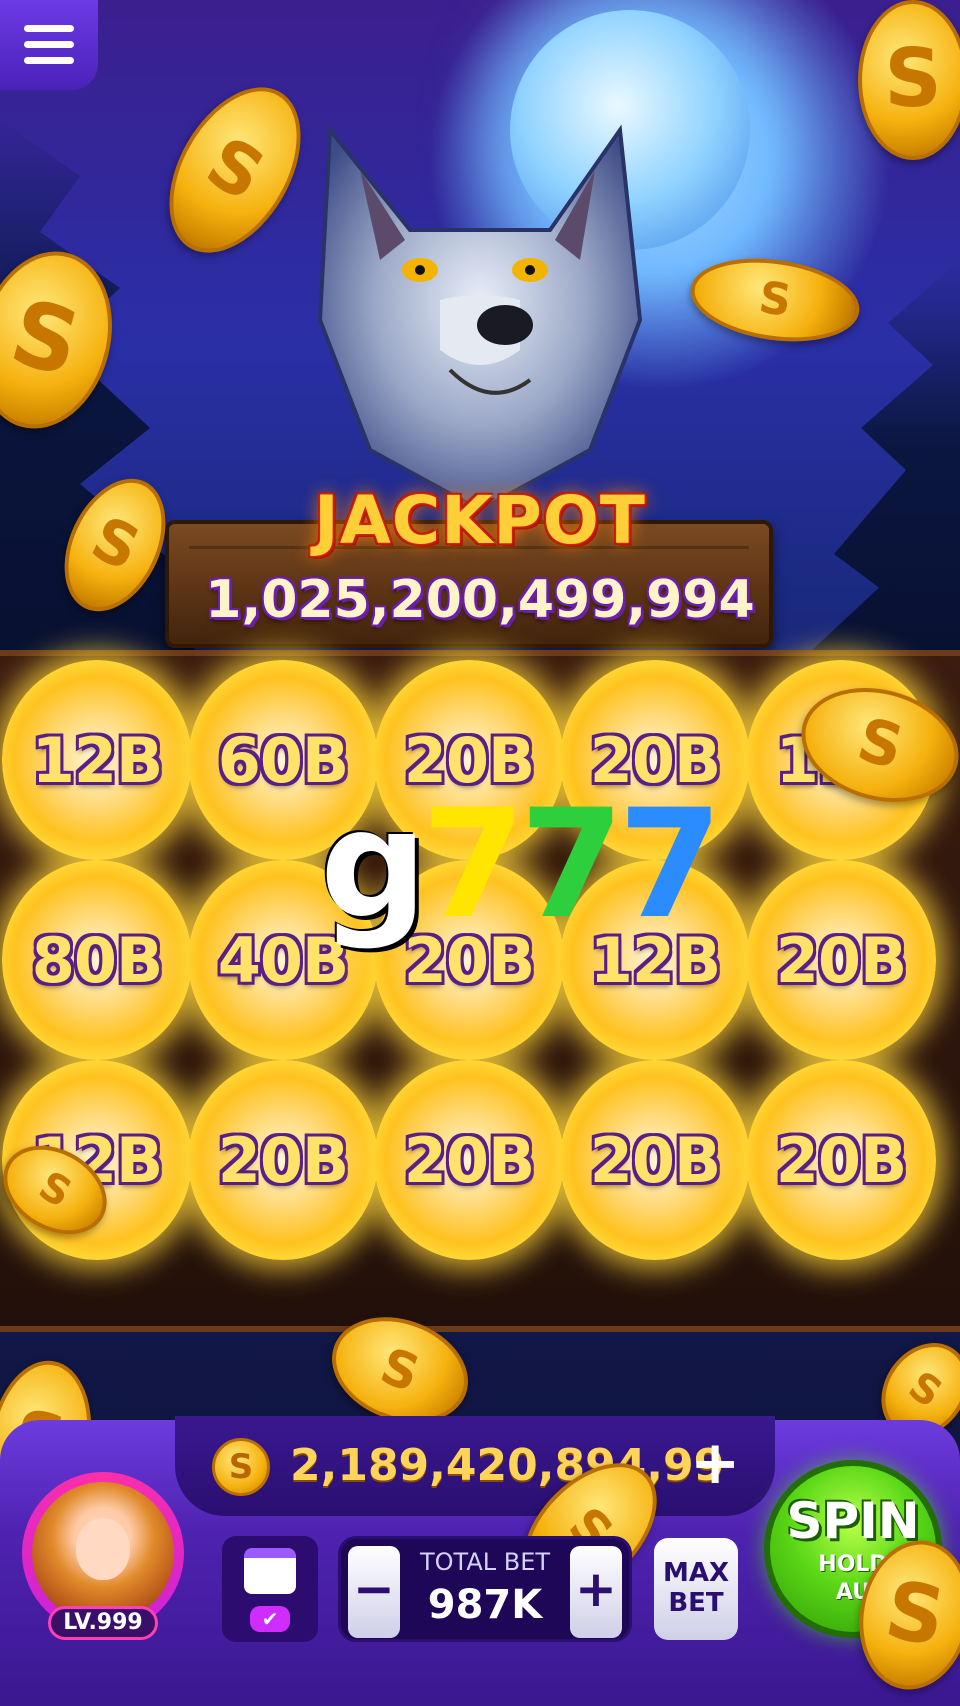 Image resolution: width=960 pixels, height=1706 pixels. I want to click on grid-cell: 80B, so click(97, 960).